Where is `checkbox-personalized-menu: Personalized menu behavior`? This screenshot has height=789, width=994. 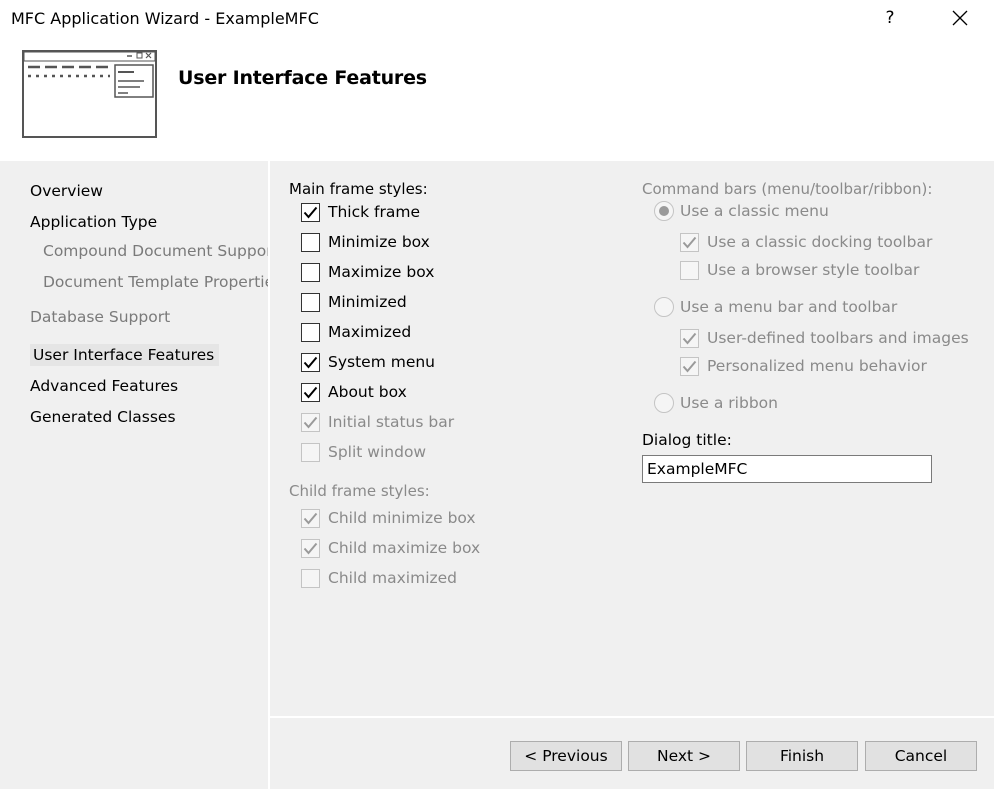 checkbox-personalized-menu: Personalized menu behavior is located at coordinates (803, 366).